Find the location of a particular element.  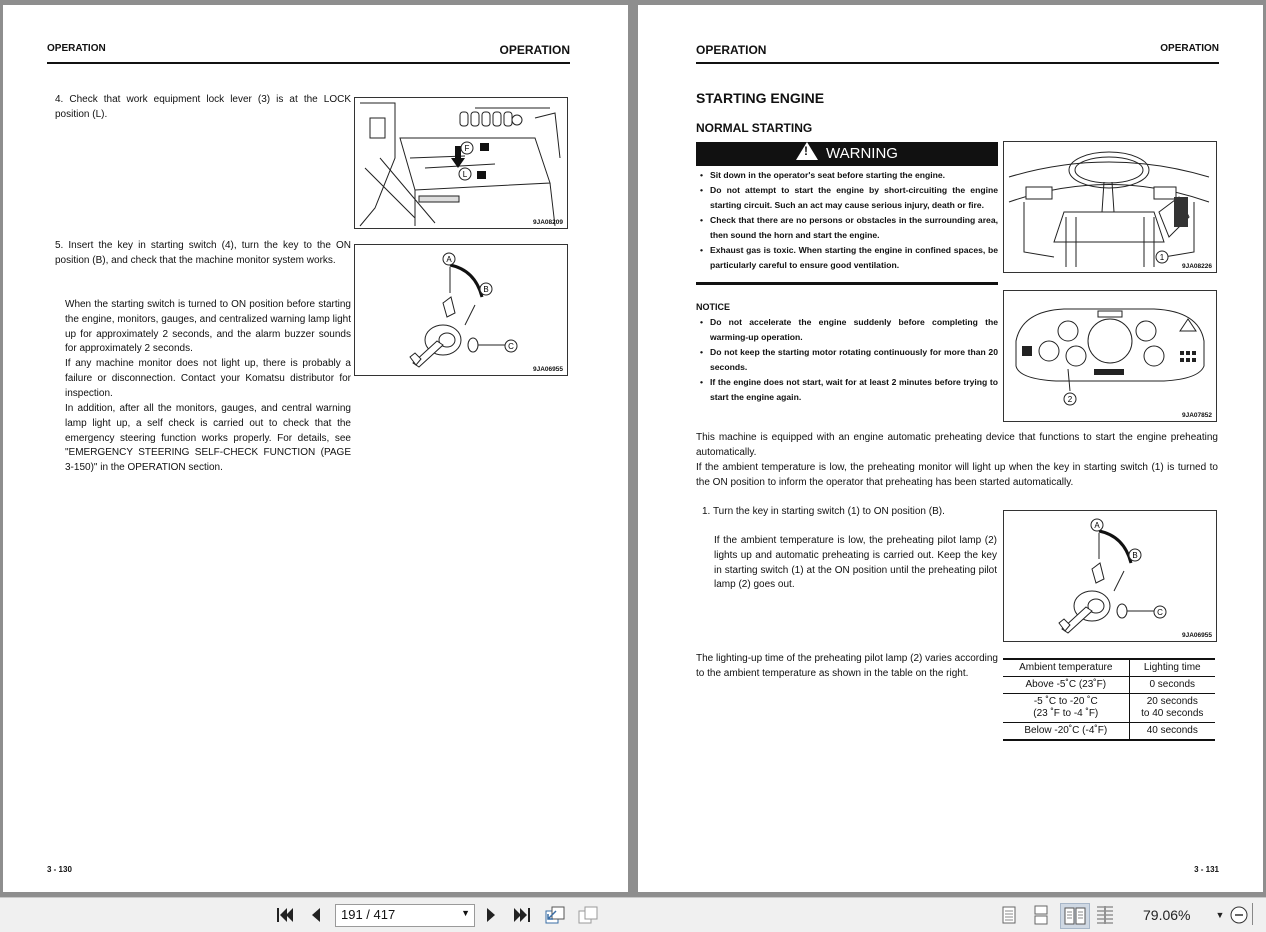

page-number-right: 3 - 131 is located at coordinates (1206, 869).